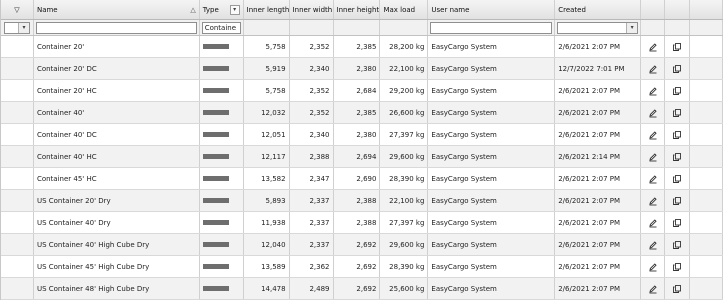 The width and height of the screenshot is (723, 300). What do you see at coordinates (312, 244) in the screenshot?
I see `cell-inner-width: 2,337` at bounding box center [312, 244].